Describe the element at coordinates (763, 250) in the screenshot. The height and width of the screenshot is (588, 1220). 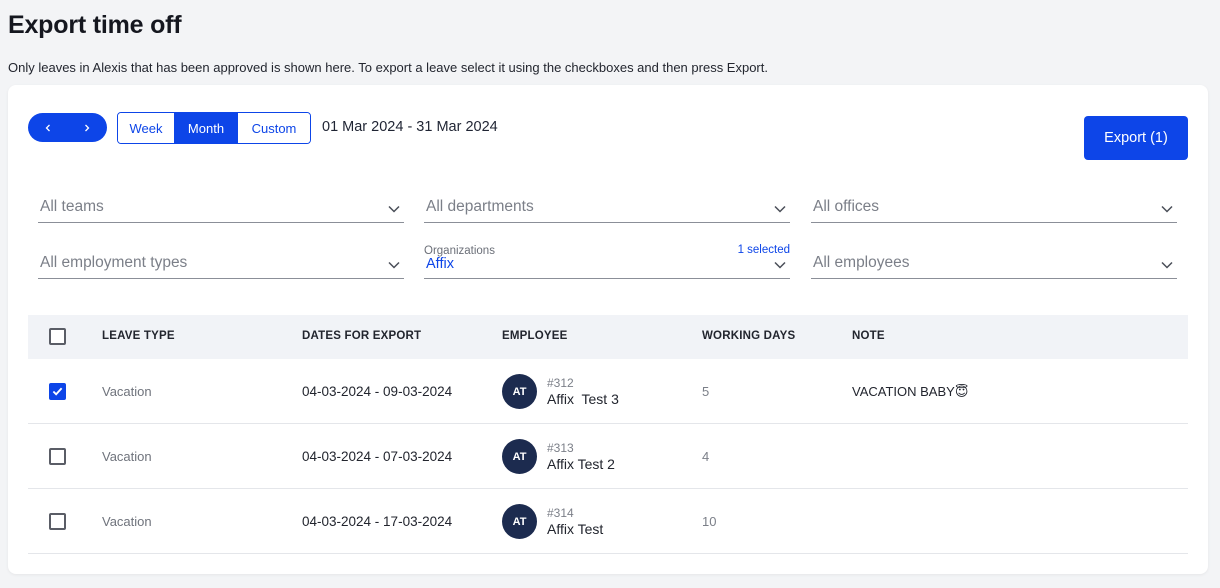
I see `organizations-selected-count: 1 selected` at that location.